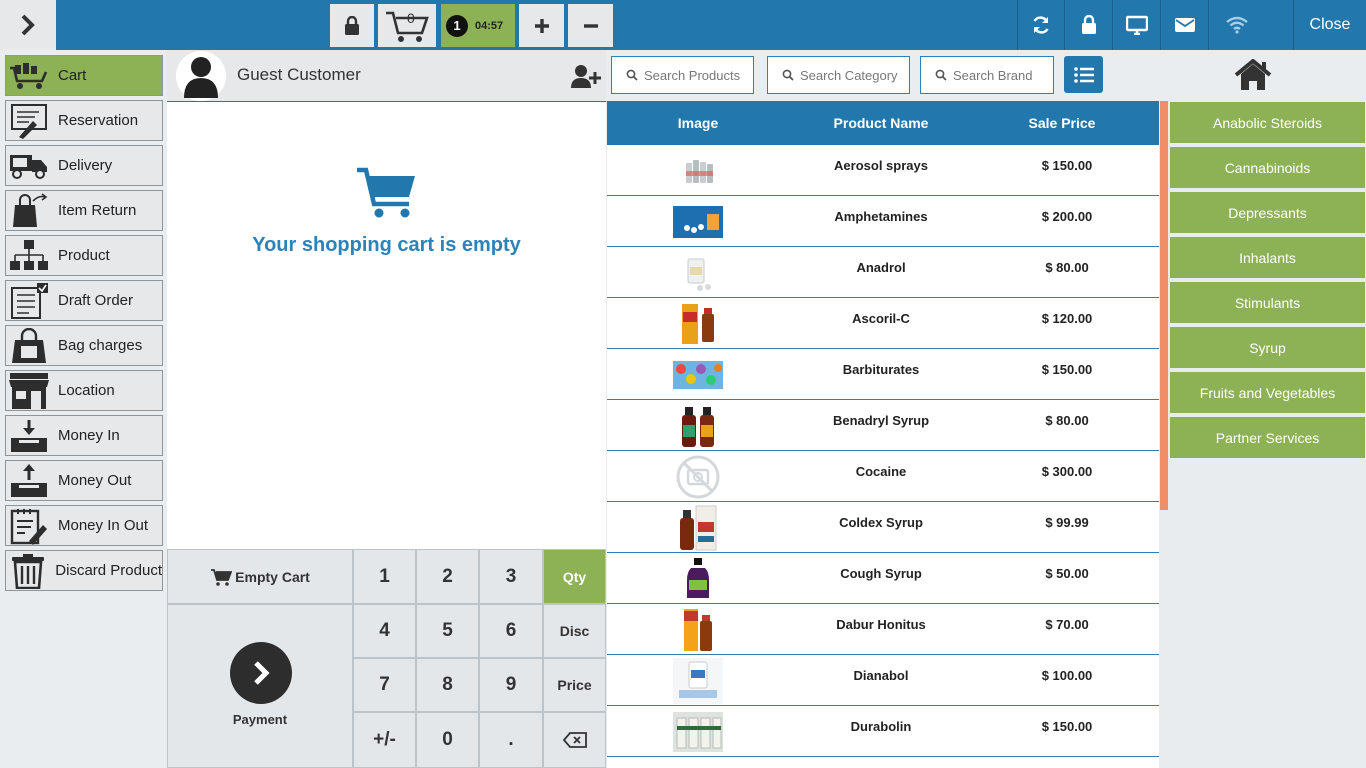 Image resolution: width=1366 pixels, height=768 pixels. Describe the element at coordinates (201, 76) in the screenshot. I see `customer-avatar` at that location.